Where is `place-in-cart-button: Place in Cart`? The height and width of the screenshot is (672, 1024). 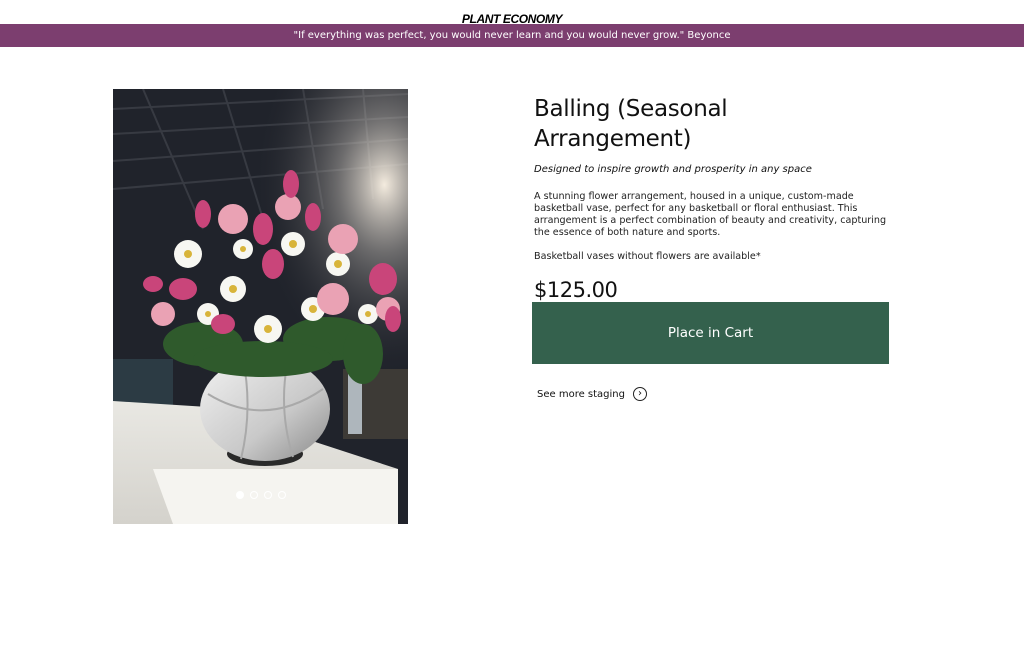
place-in-cart-button: Place in Cart is located at coordinates (710, 333).